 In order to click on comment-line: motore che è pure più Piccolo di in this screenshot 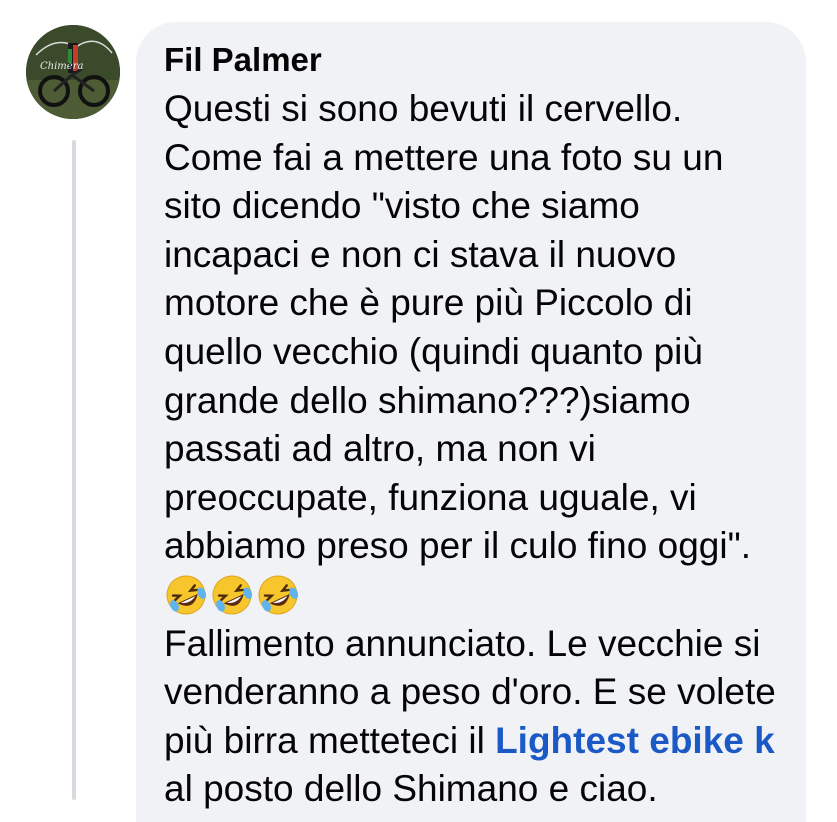, I will do `click(428, 303)`.